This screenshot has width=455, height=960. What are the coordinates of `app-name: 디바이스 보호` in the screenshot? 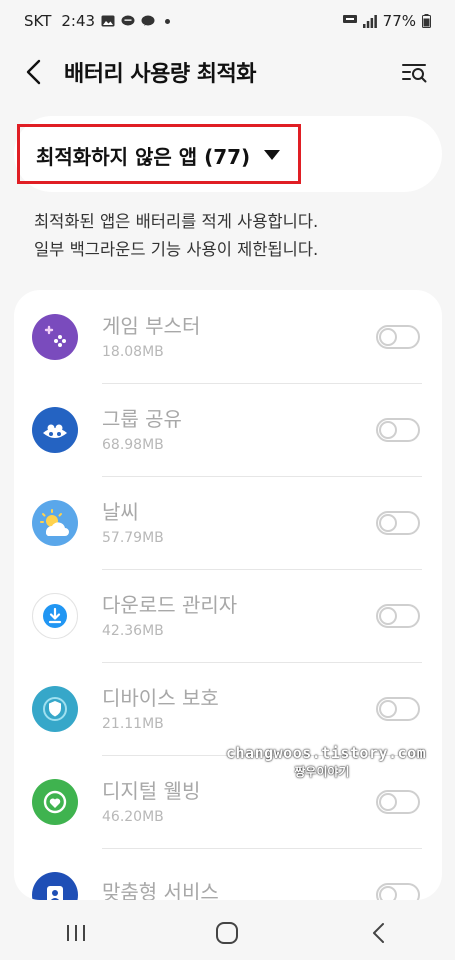 It's located at (160, 697).